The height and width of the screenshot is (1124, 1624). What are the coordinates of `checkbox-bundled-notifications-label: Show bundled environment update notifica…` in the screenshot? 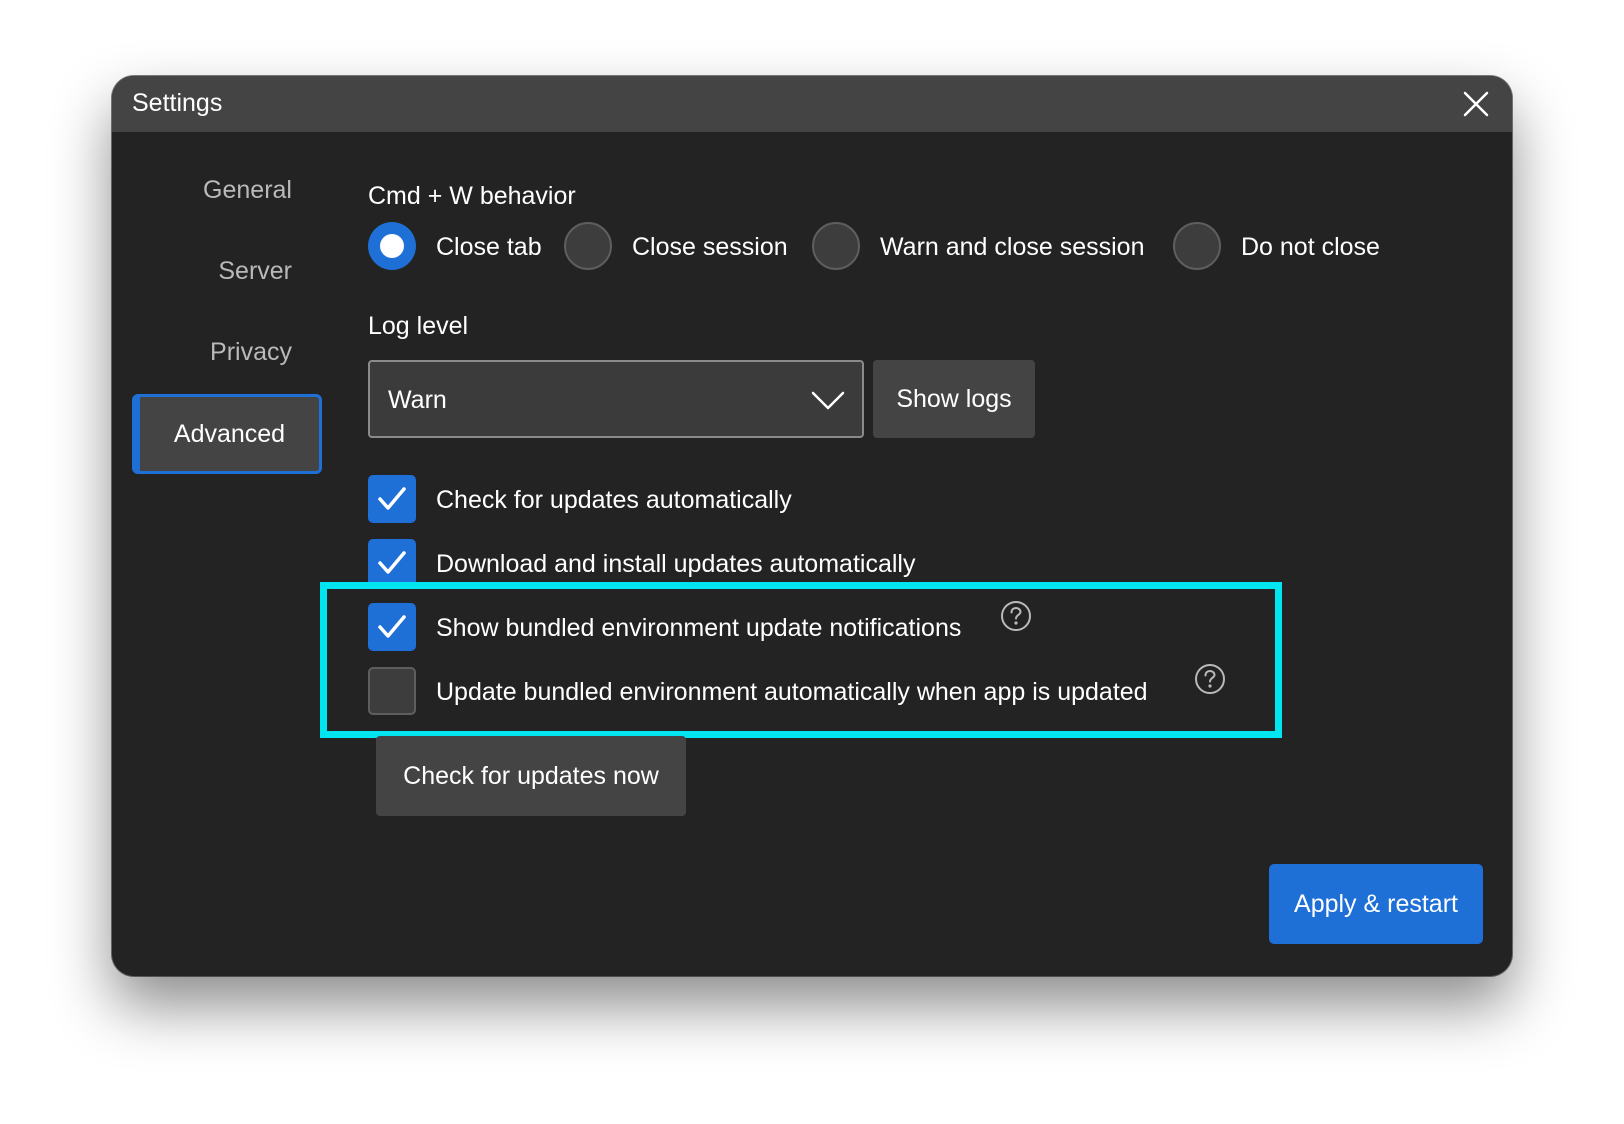 It's located at (698, 628).